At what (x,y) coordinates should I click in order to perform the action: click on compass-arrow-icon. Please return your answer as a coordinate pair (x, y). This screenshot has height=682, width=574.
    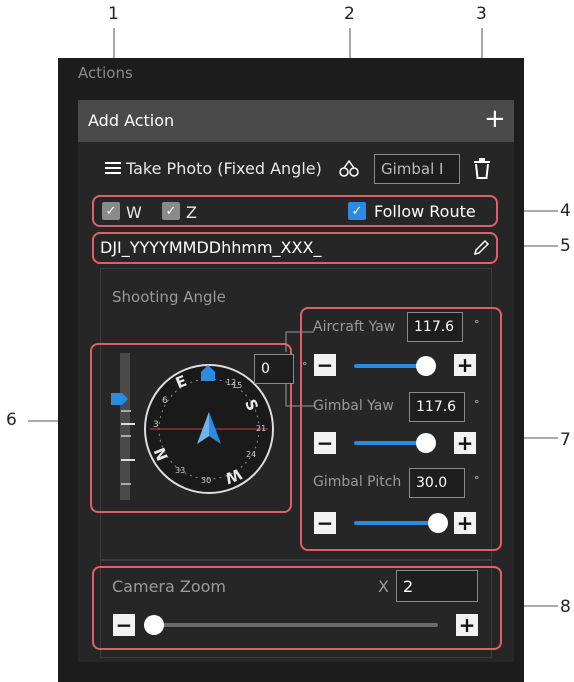
    Looking at the image, I should click on (209, 428).